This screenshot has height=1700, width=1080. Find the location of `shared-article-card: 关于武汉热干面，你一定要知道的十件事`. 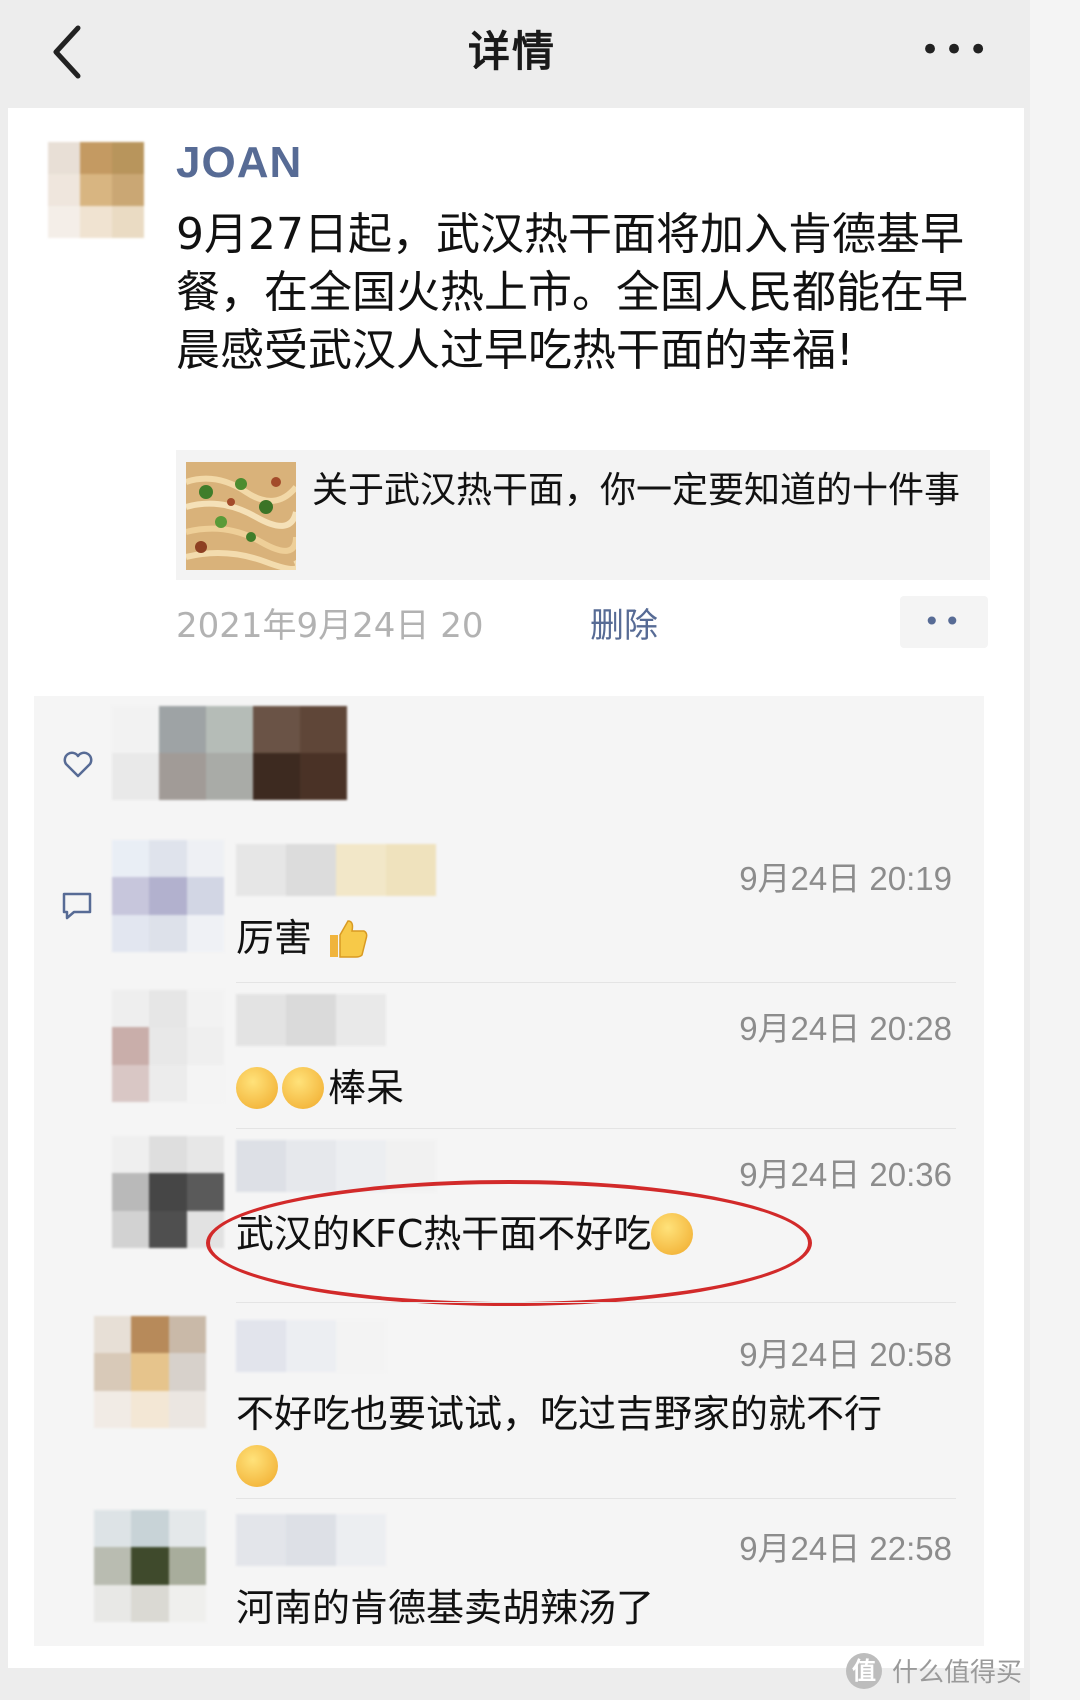

shared-article-card: 关于武汉热干面，你一定要知道的十件事 is located at coordinates (583, 515).